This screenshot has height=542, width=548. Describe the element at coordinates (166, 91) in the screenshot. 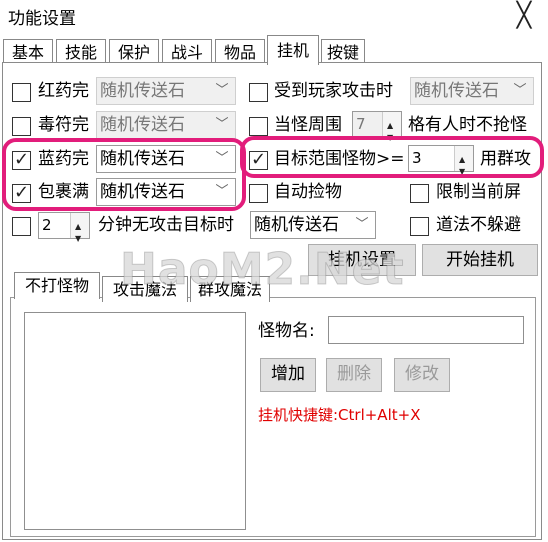

I see `red-potion-select: 随机传送石 ﹀` at that location.